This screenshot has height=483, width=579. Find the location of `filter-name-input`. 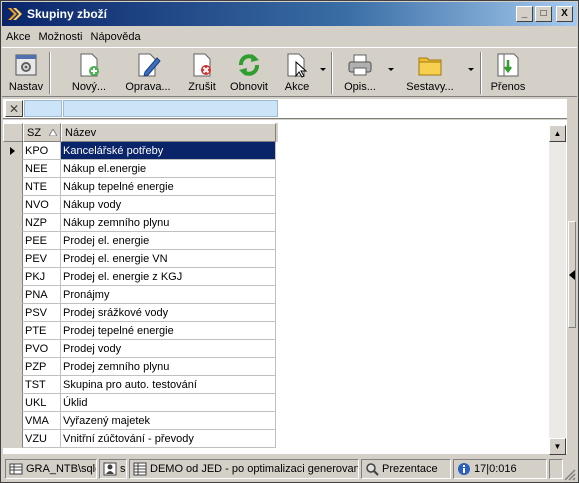

filter-name-input is located at coordinates (170, 108).